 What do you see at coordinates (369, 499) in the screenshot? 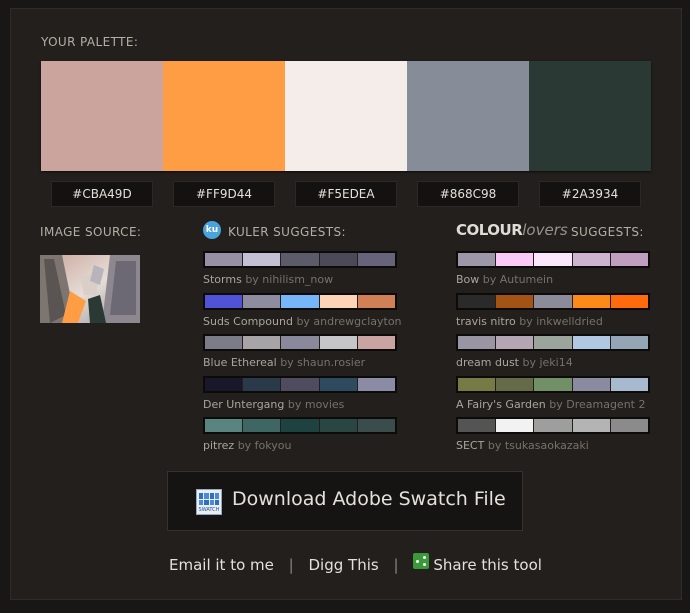
I see `download-label: Download Adobe Swatch File` at bounding box center [369, 499].